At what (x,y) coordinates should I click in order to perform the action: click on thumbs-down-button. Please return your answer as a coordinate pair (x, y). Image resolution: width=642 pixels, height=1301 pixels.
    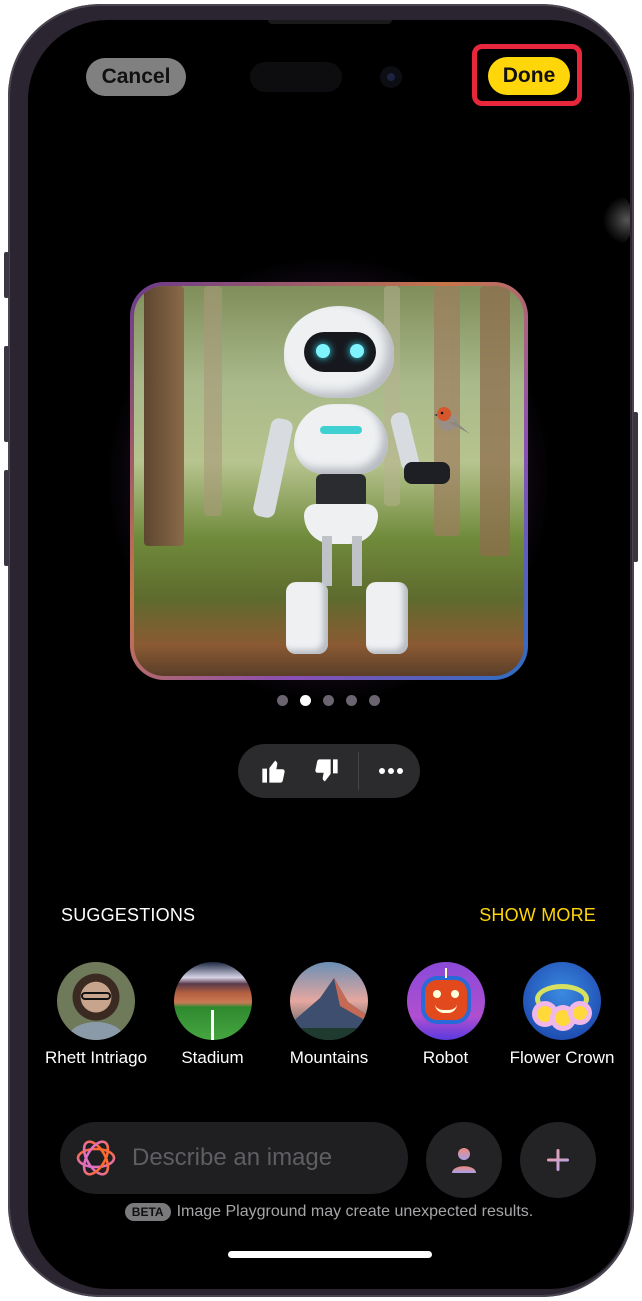
    Looking at the image, I should click on (326, 771).